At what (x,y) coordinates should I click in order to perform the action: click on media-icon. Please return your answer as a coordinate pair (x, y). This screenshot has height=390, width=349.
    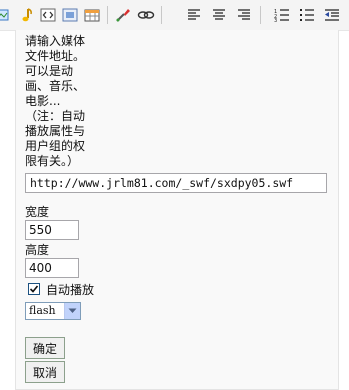
    Looking at the image, I should click on (70, 15).